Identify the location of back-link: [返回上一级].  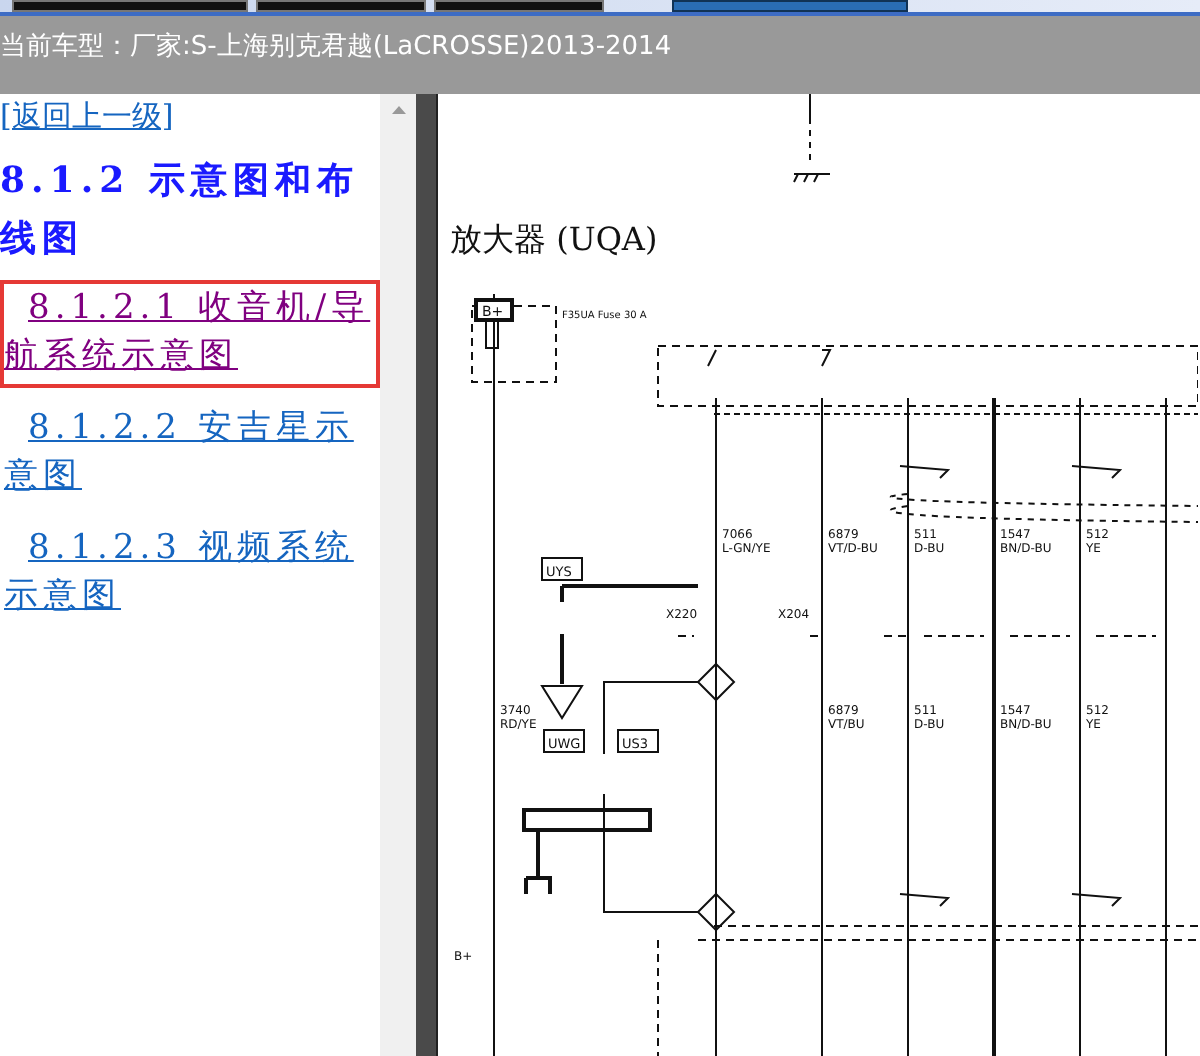
(190, 116).